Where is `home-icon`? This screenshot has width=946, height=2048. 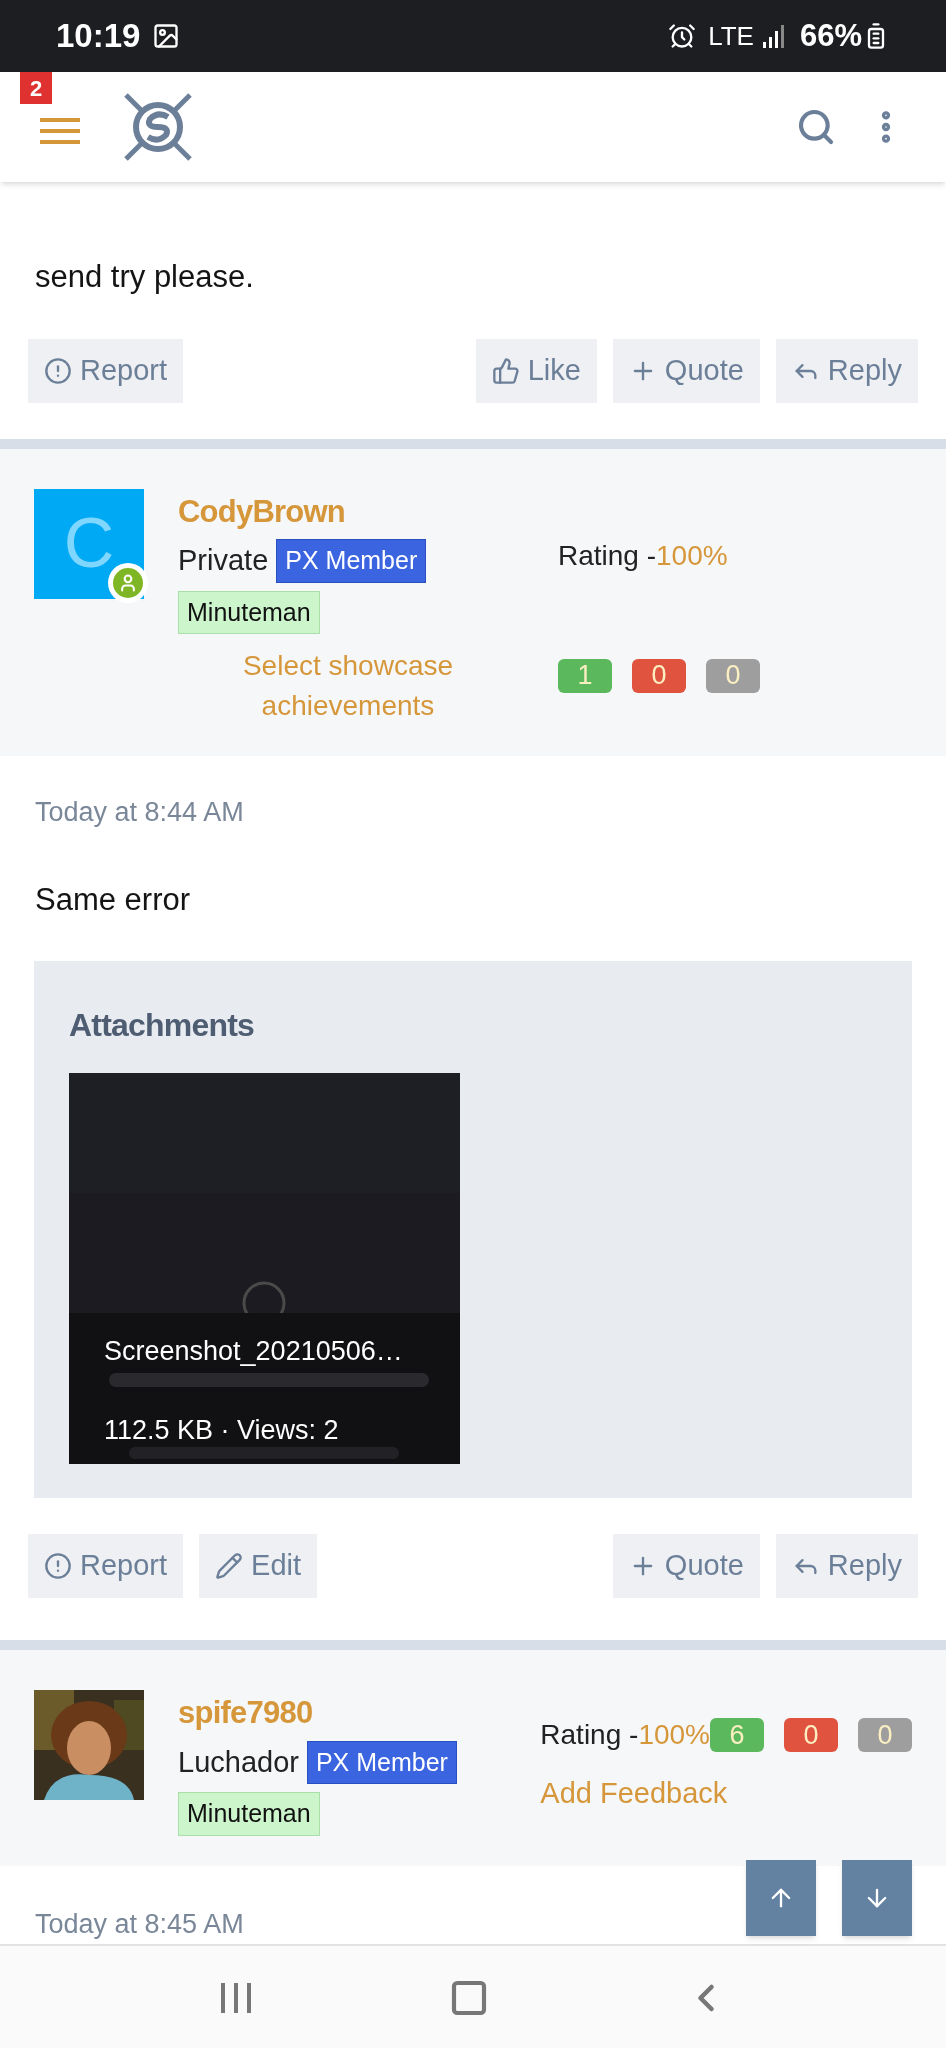
home-icon is located at coordinates (469, 1998).